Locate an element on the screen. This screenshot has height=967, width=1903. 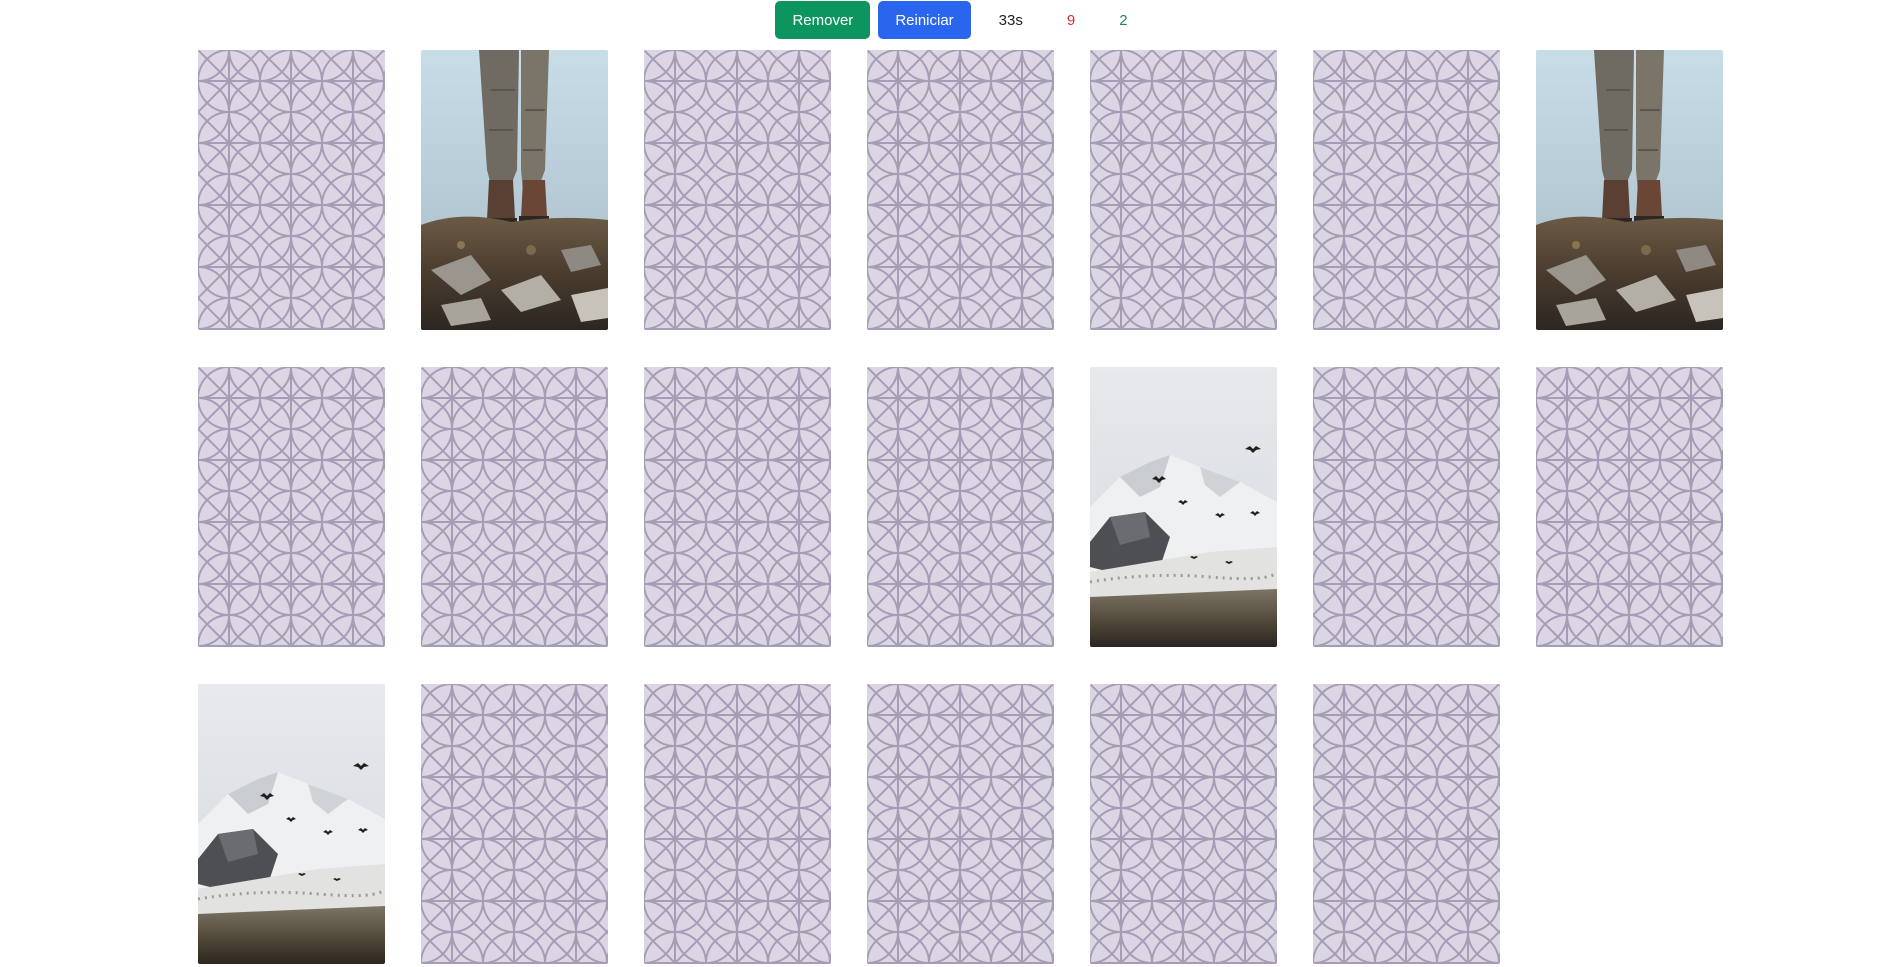
remove-button: Remover is located at coordinates (823, 20).